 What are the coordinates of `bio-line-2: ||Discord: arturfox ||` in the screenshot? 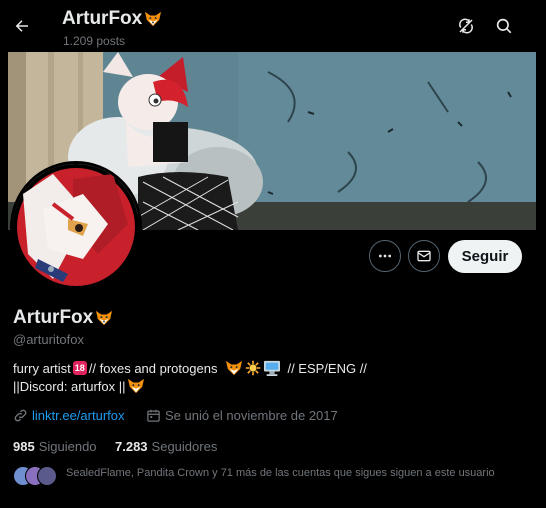 It's located at (79, 386).